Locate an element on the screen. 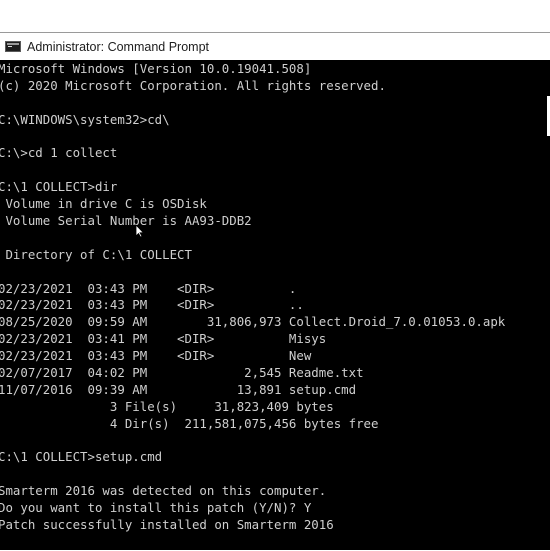 The image size is (550, 551). console-line: 02/23/2021 03:43 PM <DIR> .. is located at coordinates (275, 305).